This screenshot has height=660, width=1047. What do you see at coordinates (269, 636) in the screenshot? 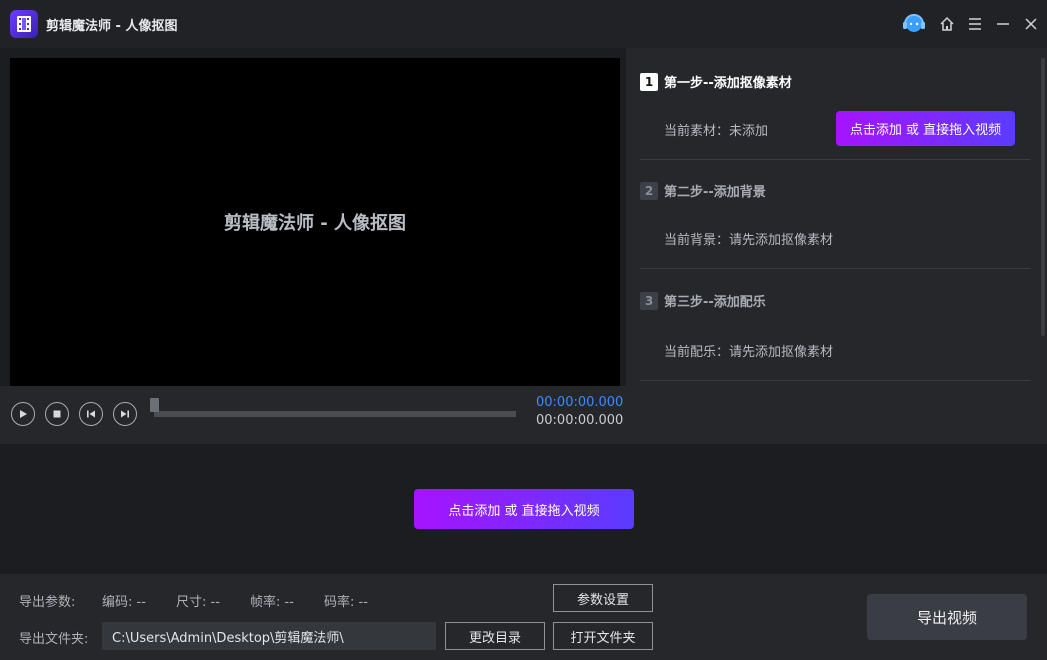
I see `export-folder-field: C:\Users\Admin\Desktop\剪辑魔法师\` at bounding box center [269, 636].